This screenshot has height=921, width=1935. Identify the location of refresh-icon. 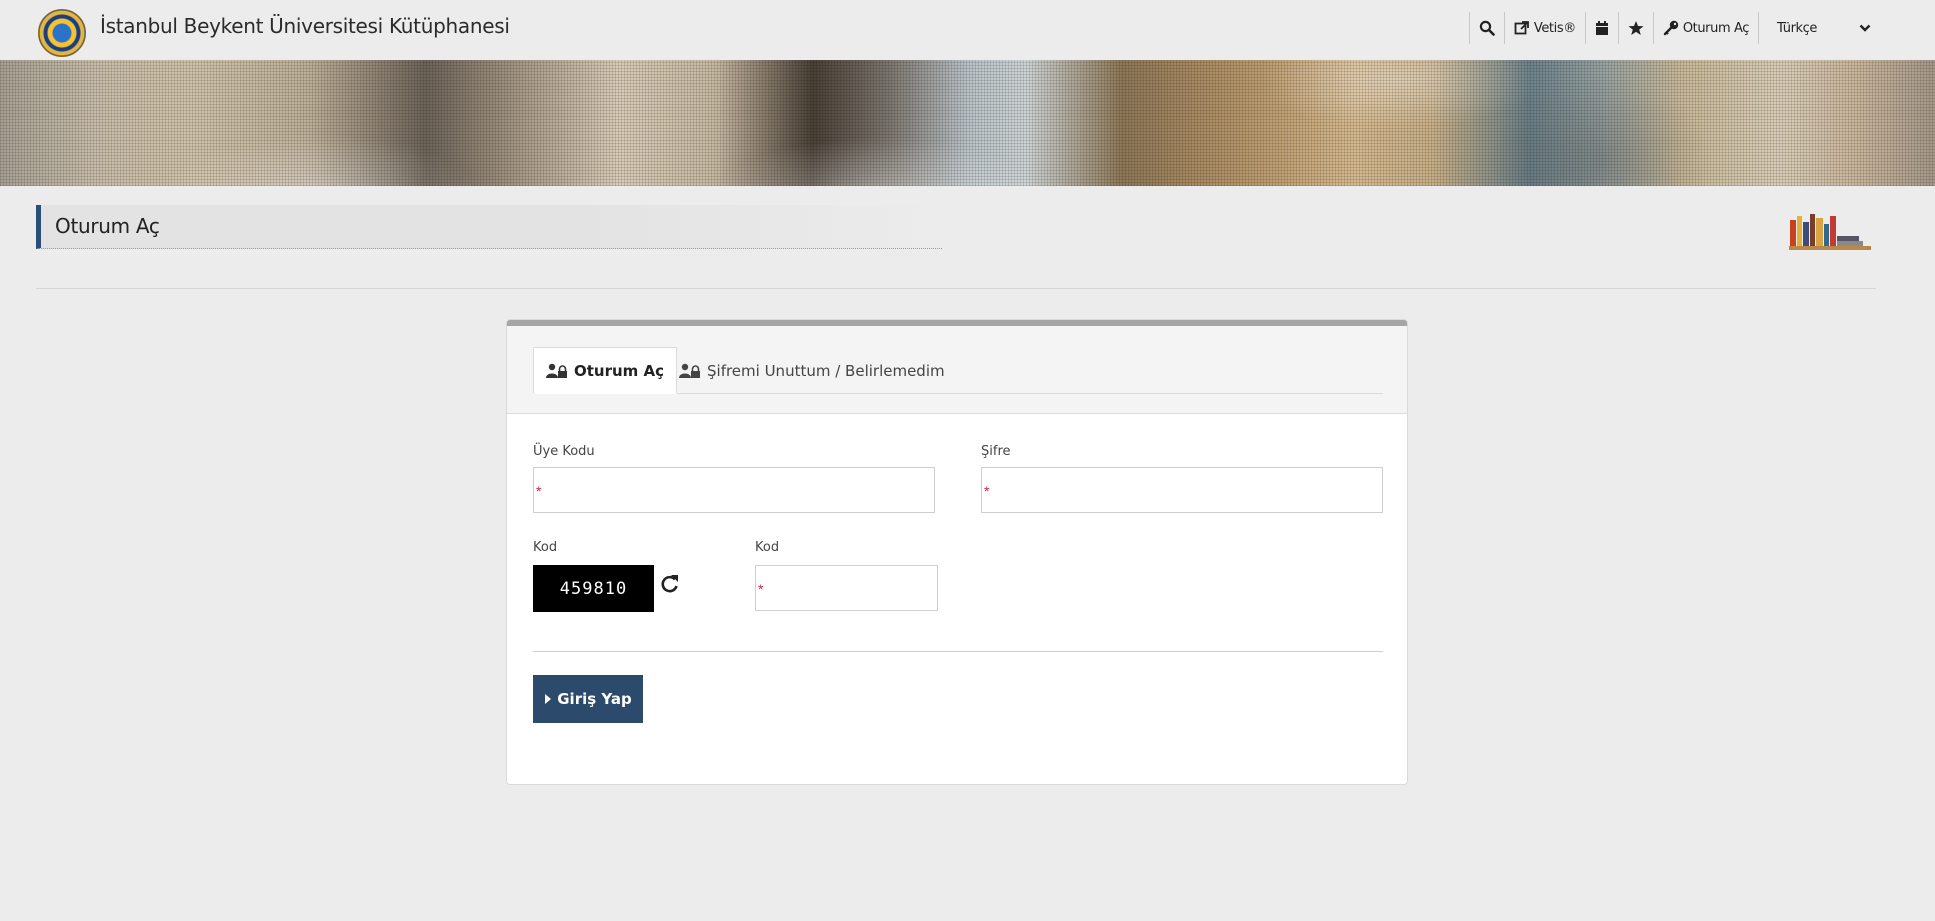
(670, 584).